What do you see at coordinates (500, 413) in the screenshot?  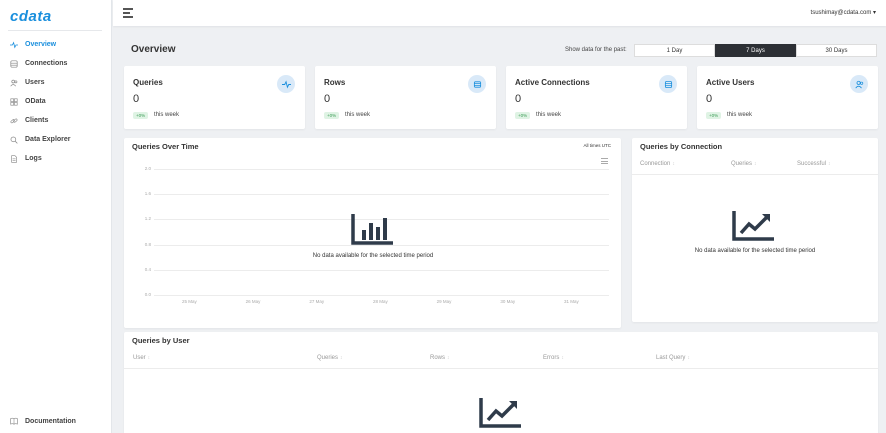 I see `trending-up-chart-icon` at bounding box center [500, 413].